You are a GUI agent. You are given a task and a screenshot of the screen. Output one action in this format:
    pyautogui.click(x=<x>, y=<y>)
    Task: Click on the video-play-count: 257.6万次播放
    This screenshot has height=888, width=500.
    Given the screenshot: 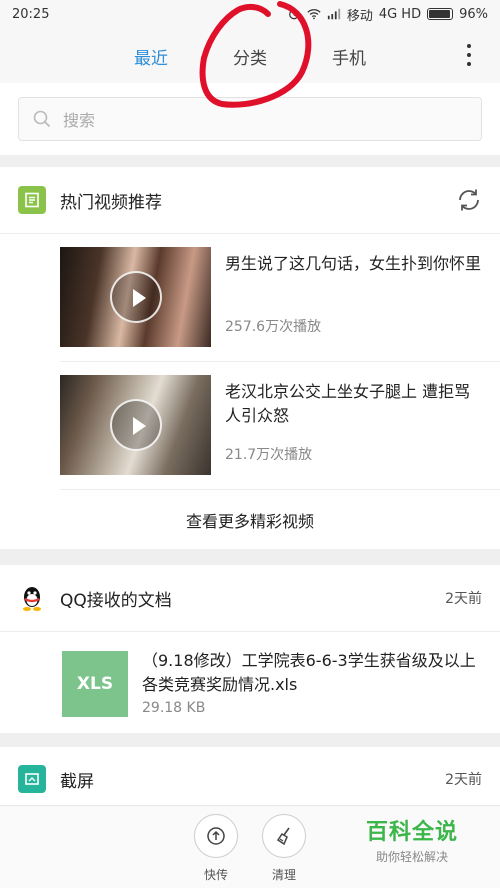 What is the action you would take?
    pyautogui.click(x=273, y=327)
    